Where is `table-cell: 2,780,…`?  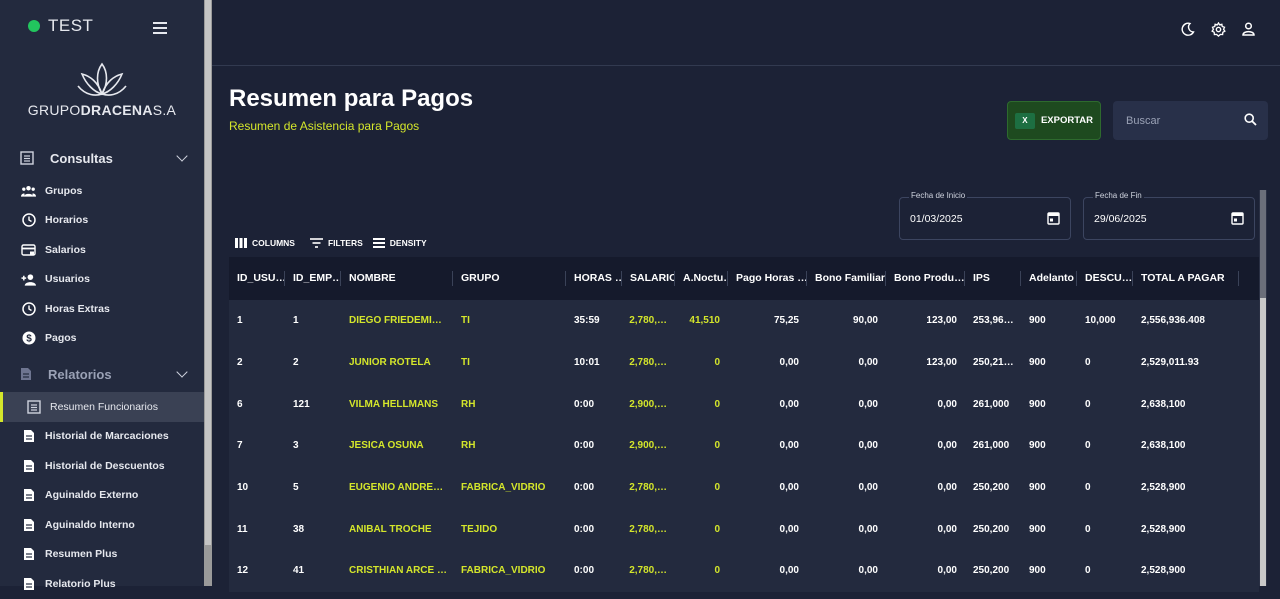 table-cell: 2,780,… is located at coordinates (648, 363).